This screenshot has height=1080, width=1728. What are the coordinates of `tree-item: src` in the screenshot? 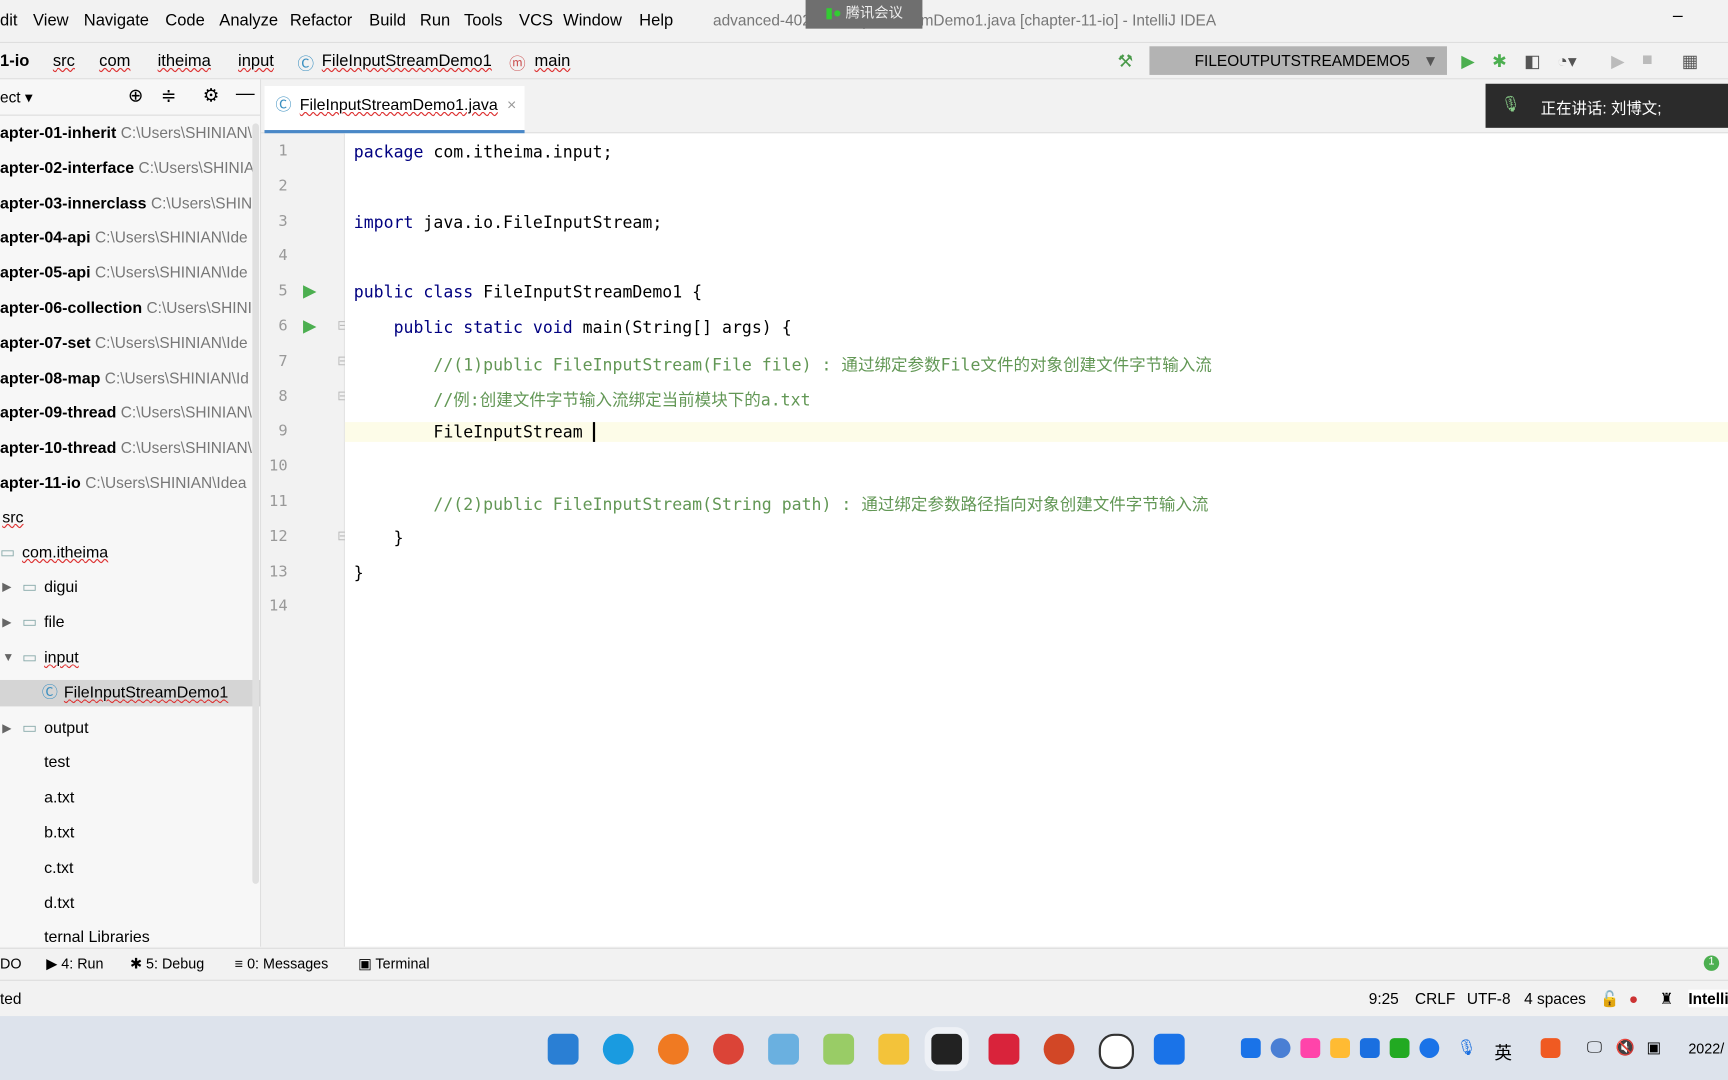 It's located at (130, 518).